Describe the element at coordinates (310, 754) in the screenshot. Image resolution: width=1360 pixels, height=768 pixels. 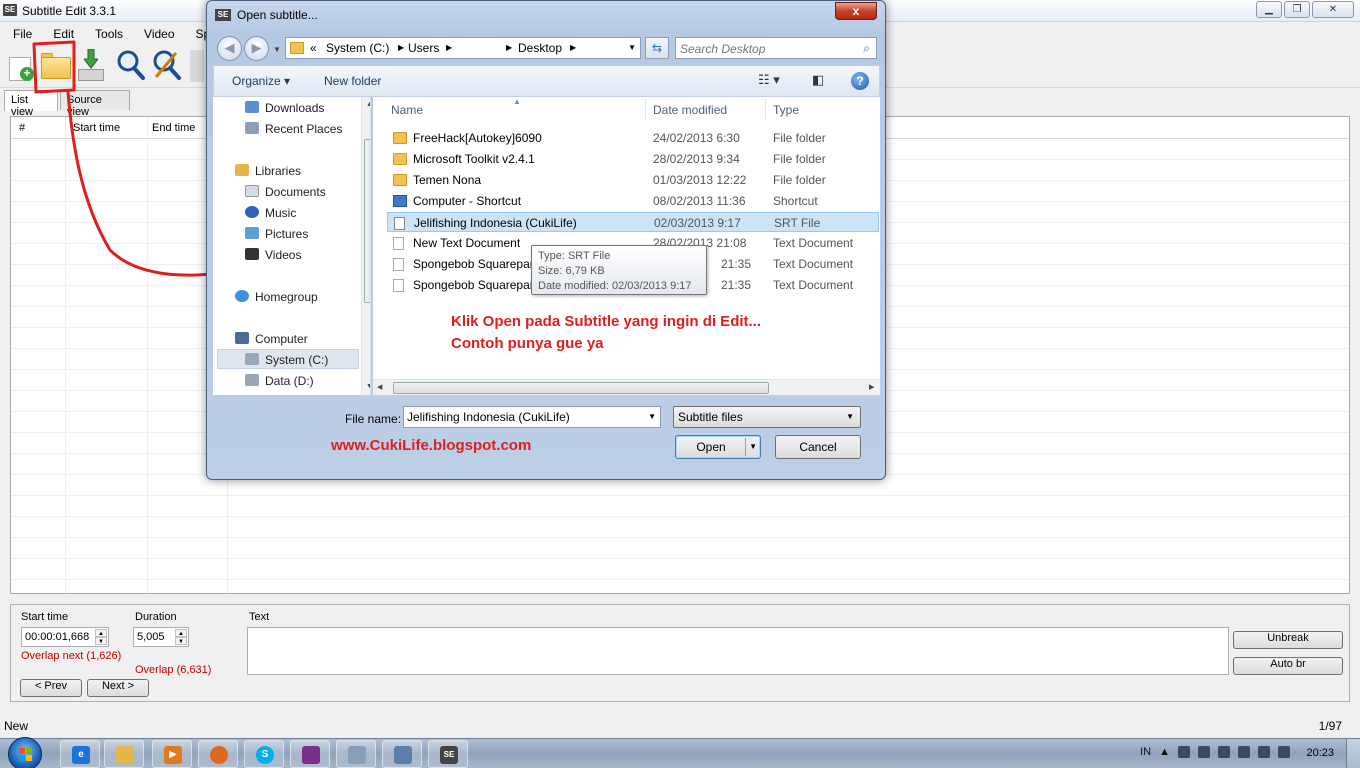
I see `taskbar-winrar` at that location.